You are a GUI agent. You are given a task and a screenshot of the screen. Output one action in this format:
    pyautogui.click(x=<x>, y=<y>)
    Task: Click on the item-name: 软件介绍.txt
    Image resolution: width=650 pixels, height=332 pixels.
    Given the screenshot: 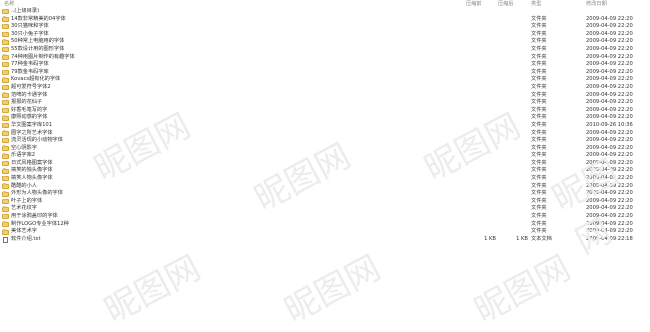 What is the action you would take?
    pyautogui.click(x=26, y=238)
    